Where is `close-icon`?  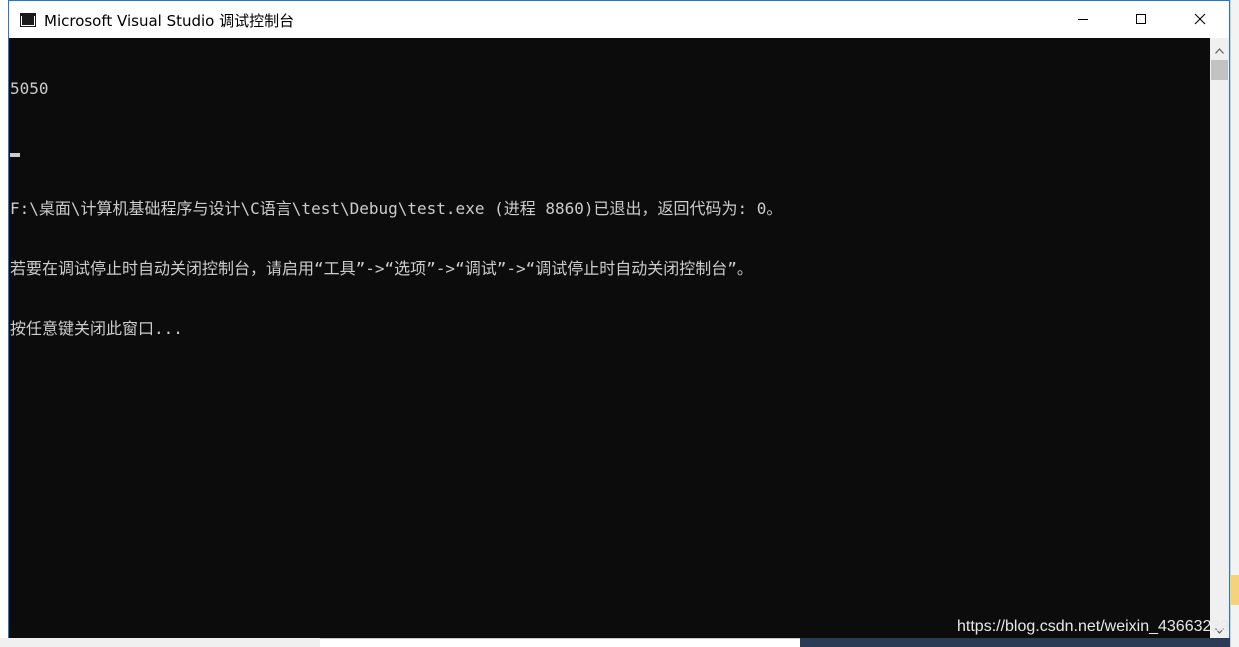 close-icon is located at coordinates (1200, 19).